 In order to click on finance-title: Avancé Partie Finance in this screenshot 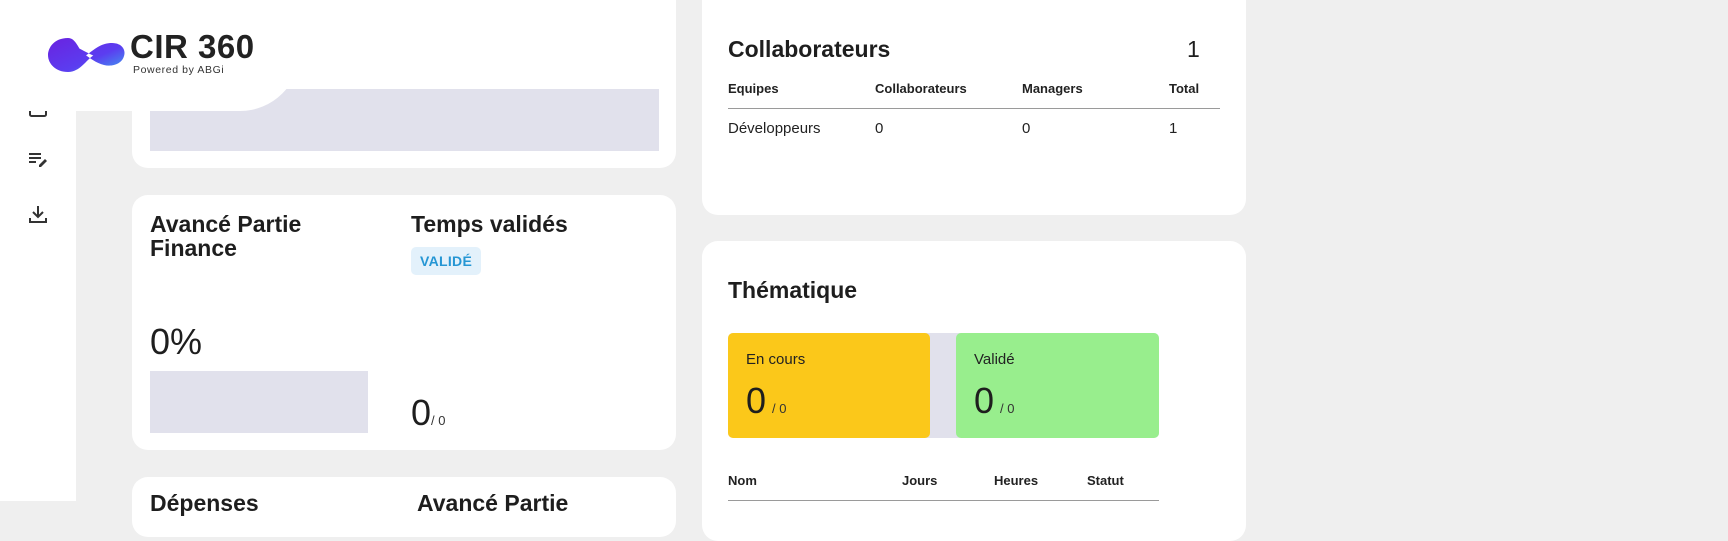, I will do `click(226, 236)`.